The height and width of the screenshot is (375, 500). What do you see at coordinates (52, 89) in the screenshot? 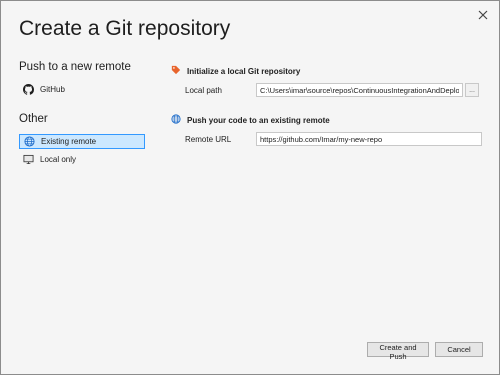
I see `sidebar-item-label: GitHub` at bounding box center [52, 89].